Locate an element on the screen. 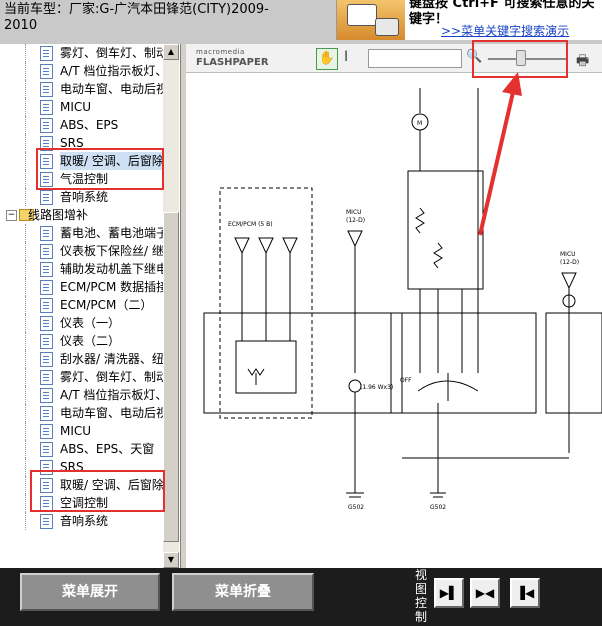 The image size is (602, 626). tree-item: 蓄电池、蓄电池端子 is located at coordinates (81, 233).